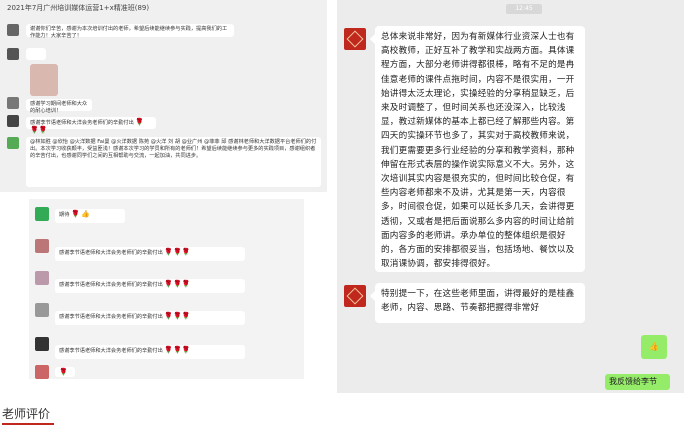 This screenshot has height=429, width=684. Describe the element at coordinates (28, 424) in the screenshot. I see `section-underline` at that location.